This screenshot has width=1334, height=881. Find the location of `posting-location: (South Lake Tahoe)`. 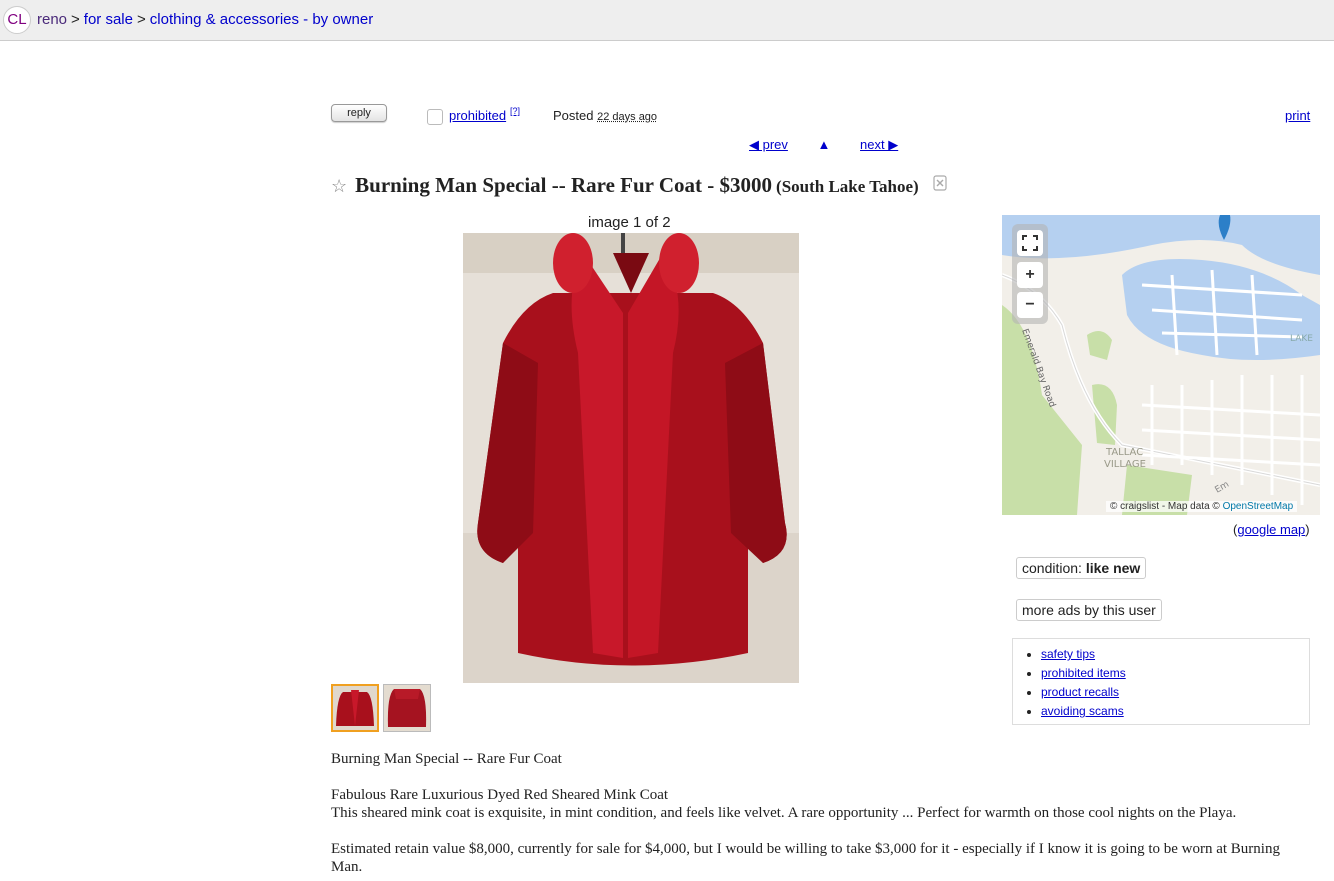

posting-location: (South Lake Tahoe) is located at coordinates (847, 186).